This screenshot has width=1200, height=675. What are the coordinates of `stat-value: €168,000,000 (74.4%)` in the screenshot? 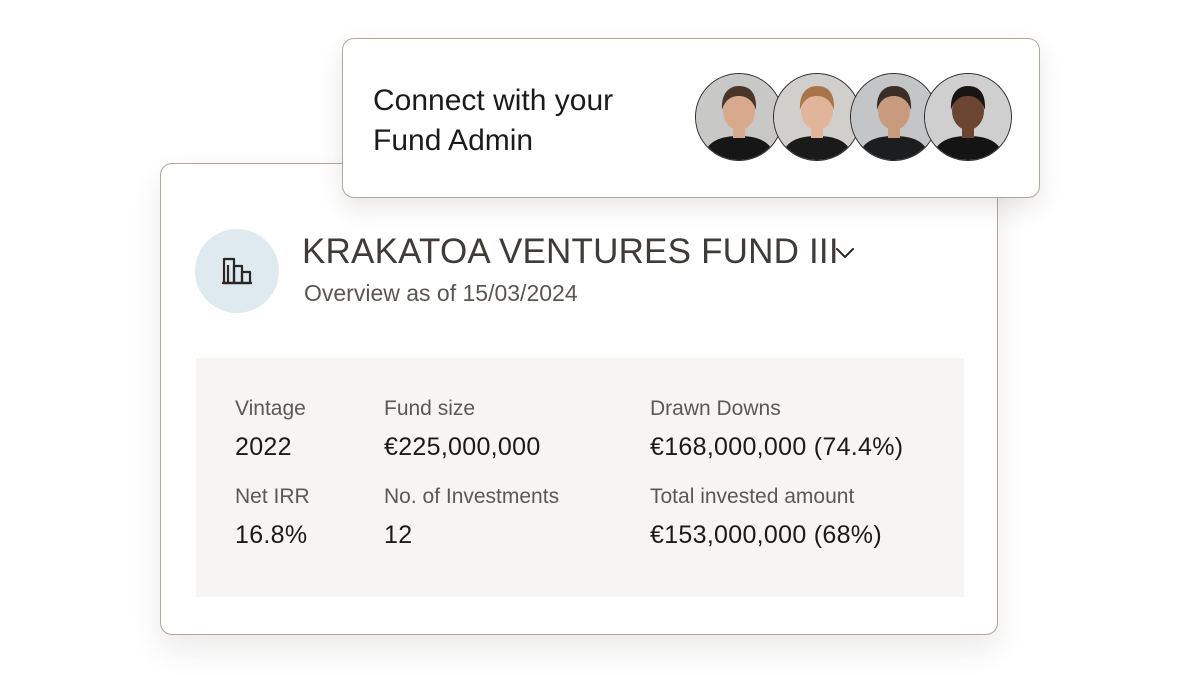 It's located at (777, 447).